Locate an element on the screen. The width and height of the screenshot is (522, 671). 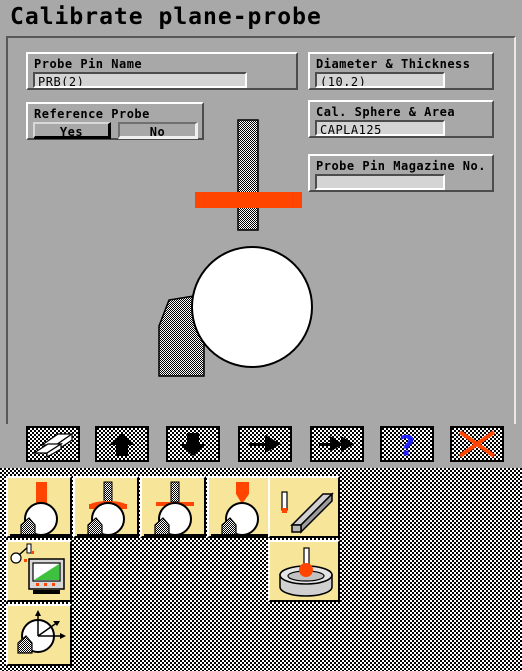
palette-calibration-sphere is located at coordinates (304, 571).